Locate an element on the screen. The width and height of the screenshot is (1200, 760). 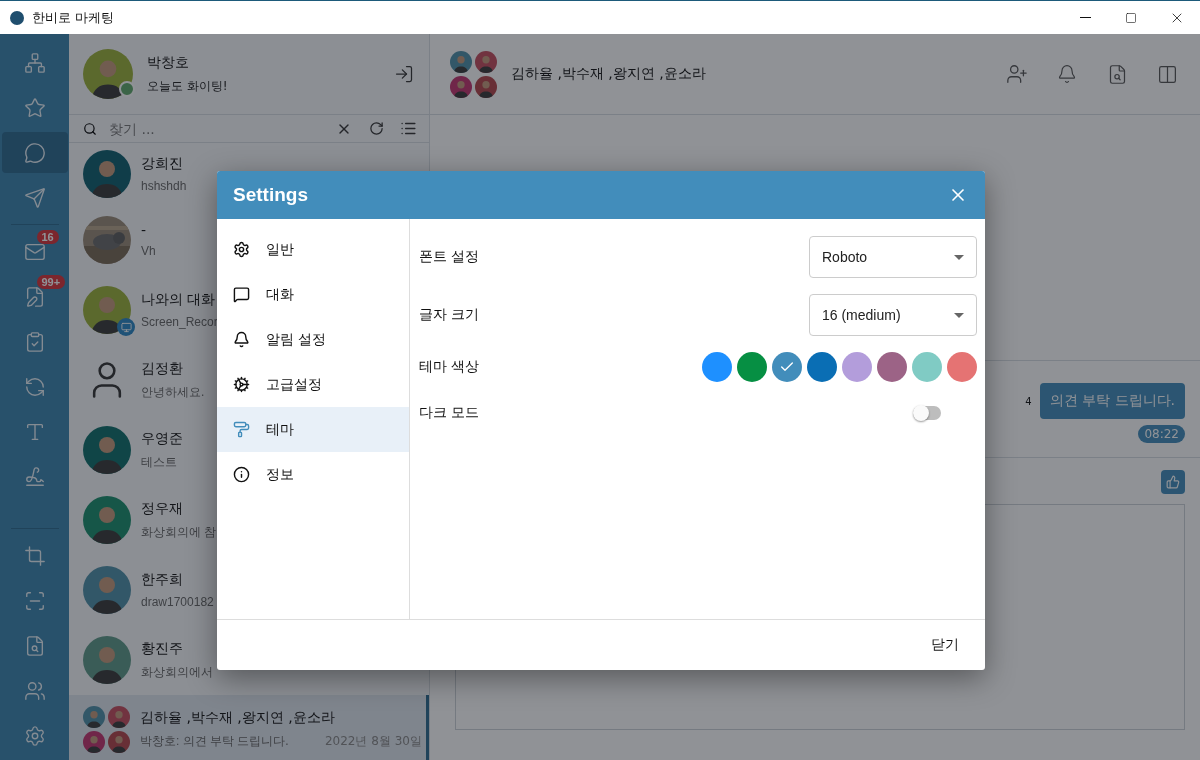
contact-name: 강희진 is located at coordinates (162, 164).